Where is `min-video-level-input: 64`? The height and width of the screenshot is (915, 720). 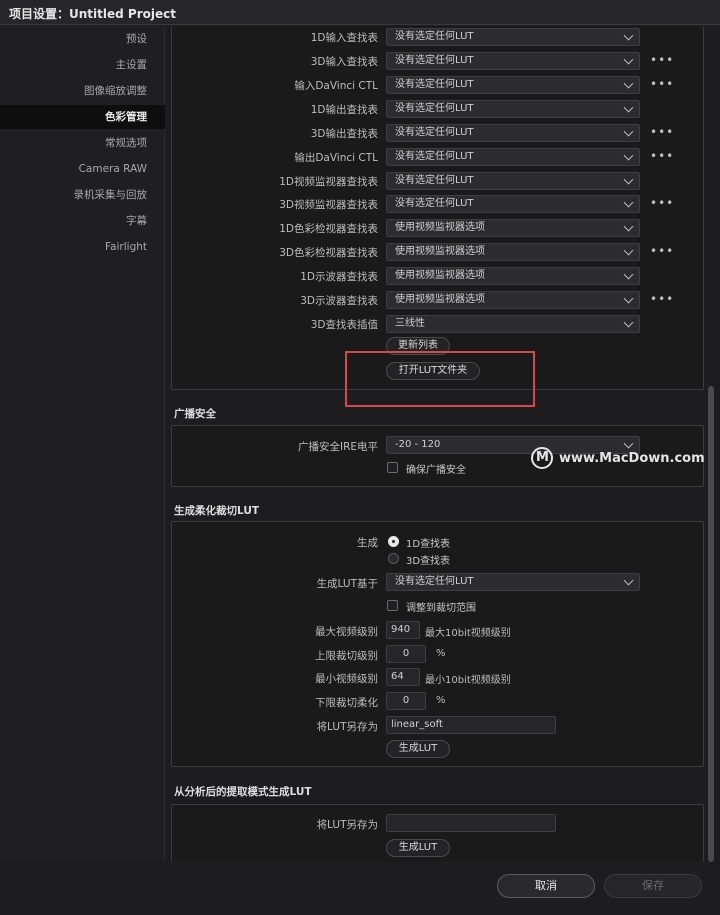 min-video-level-input: 64 is located at coordinates (403, 677).